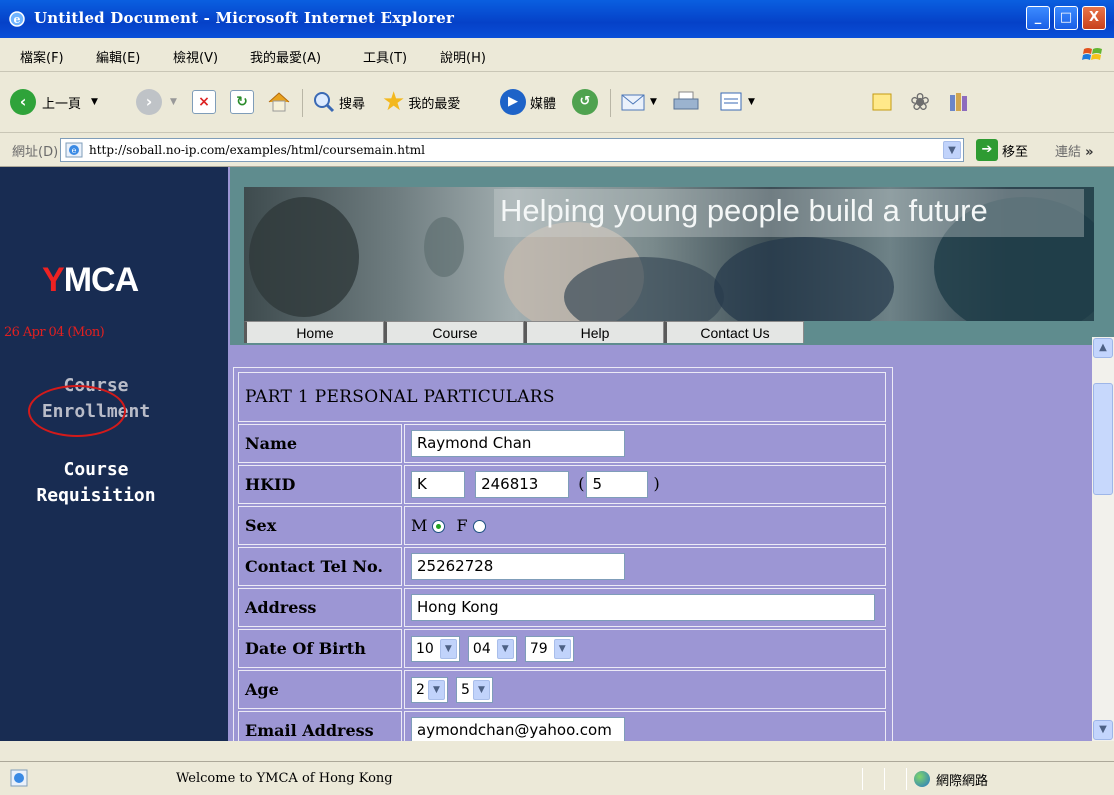 This screenshot has width=1114, height=795. I want to click on go-button: ➔ 移至, so click(1002, 150).